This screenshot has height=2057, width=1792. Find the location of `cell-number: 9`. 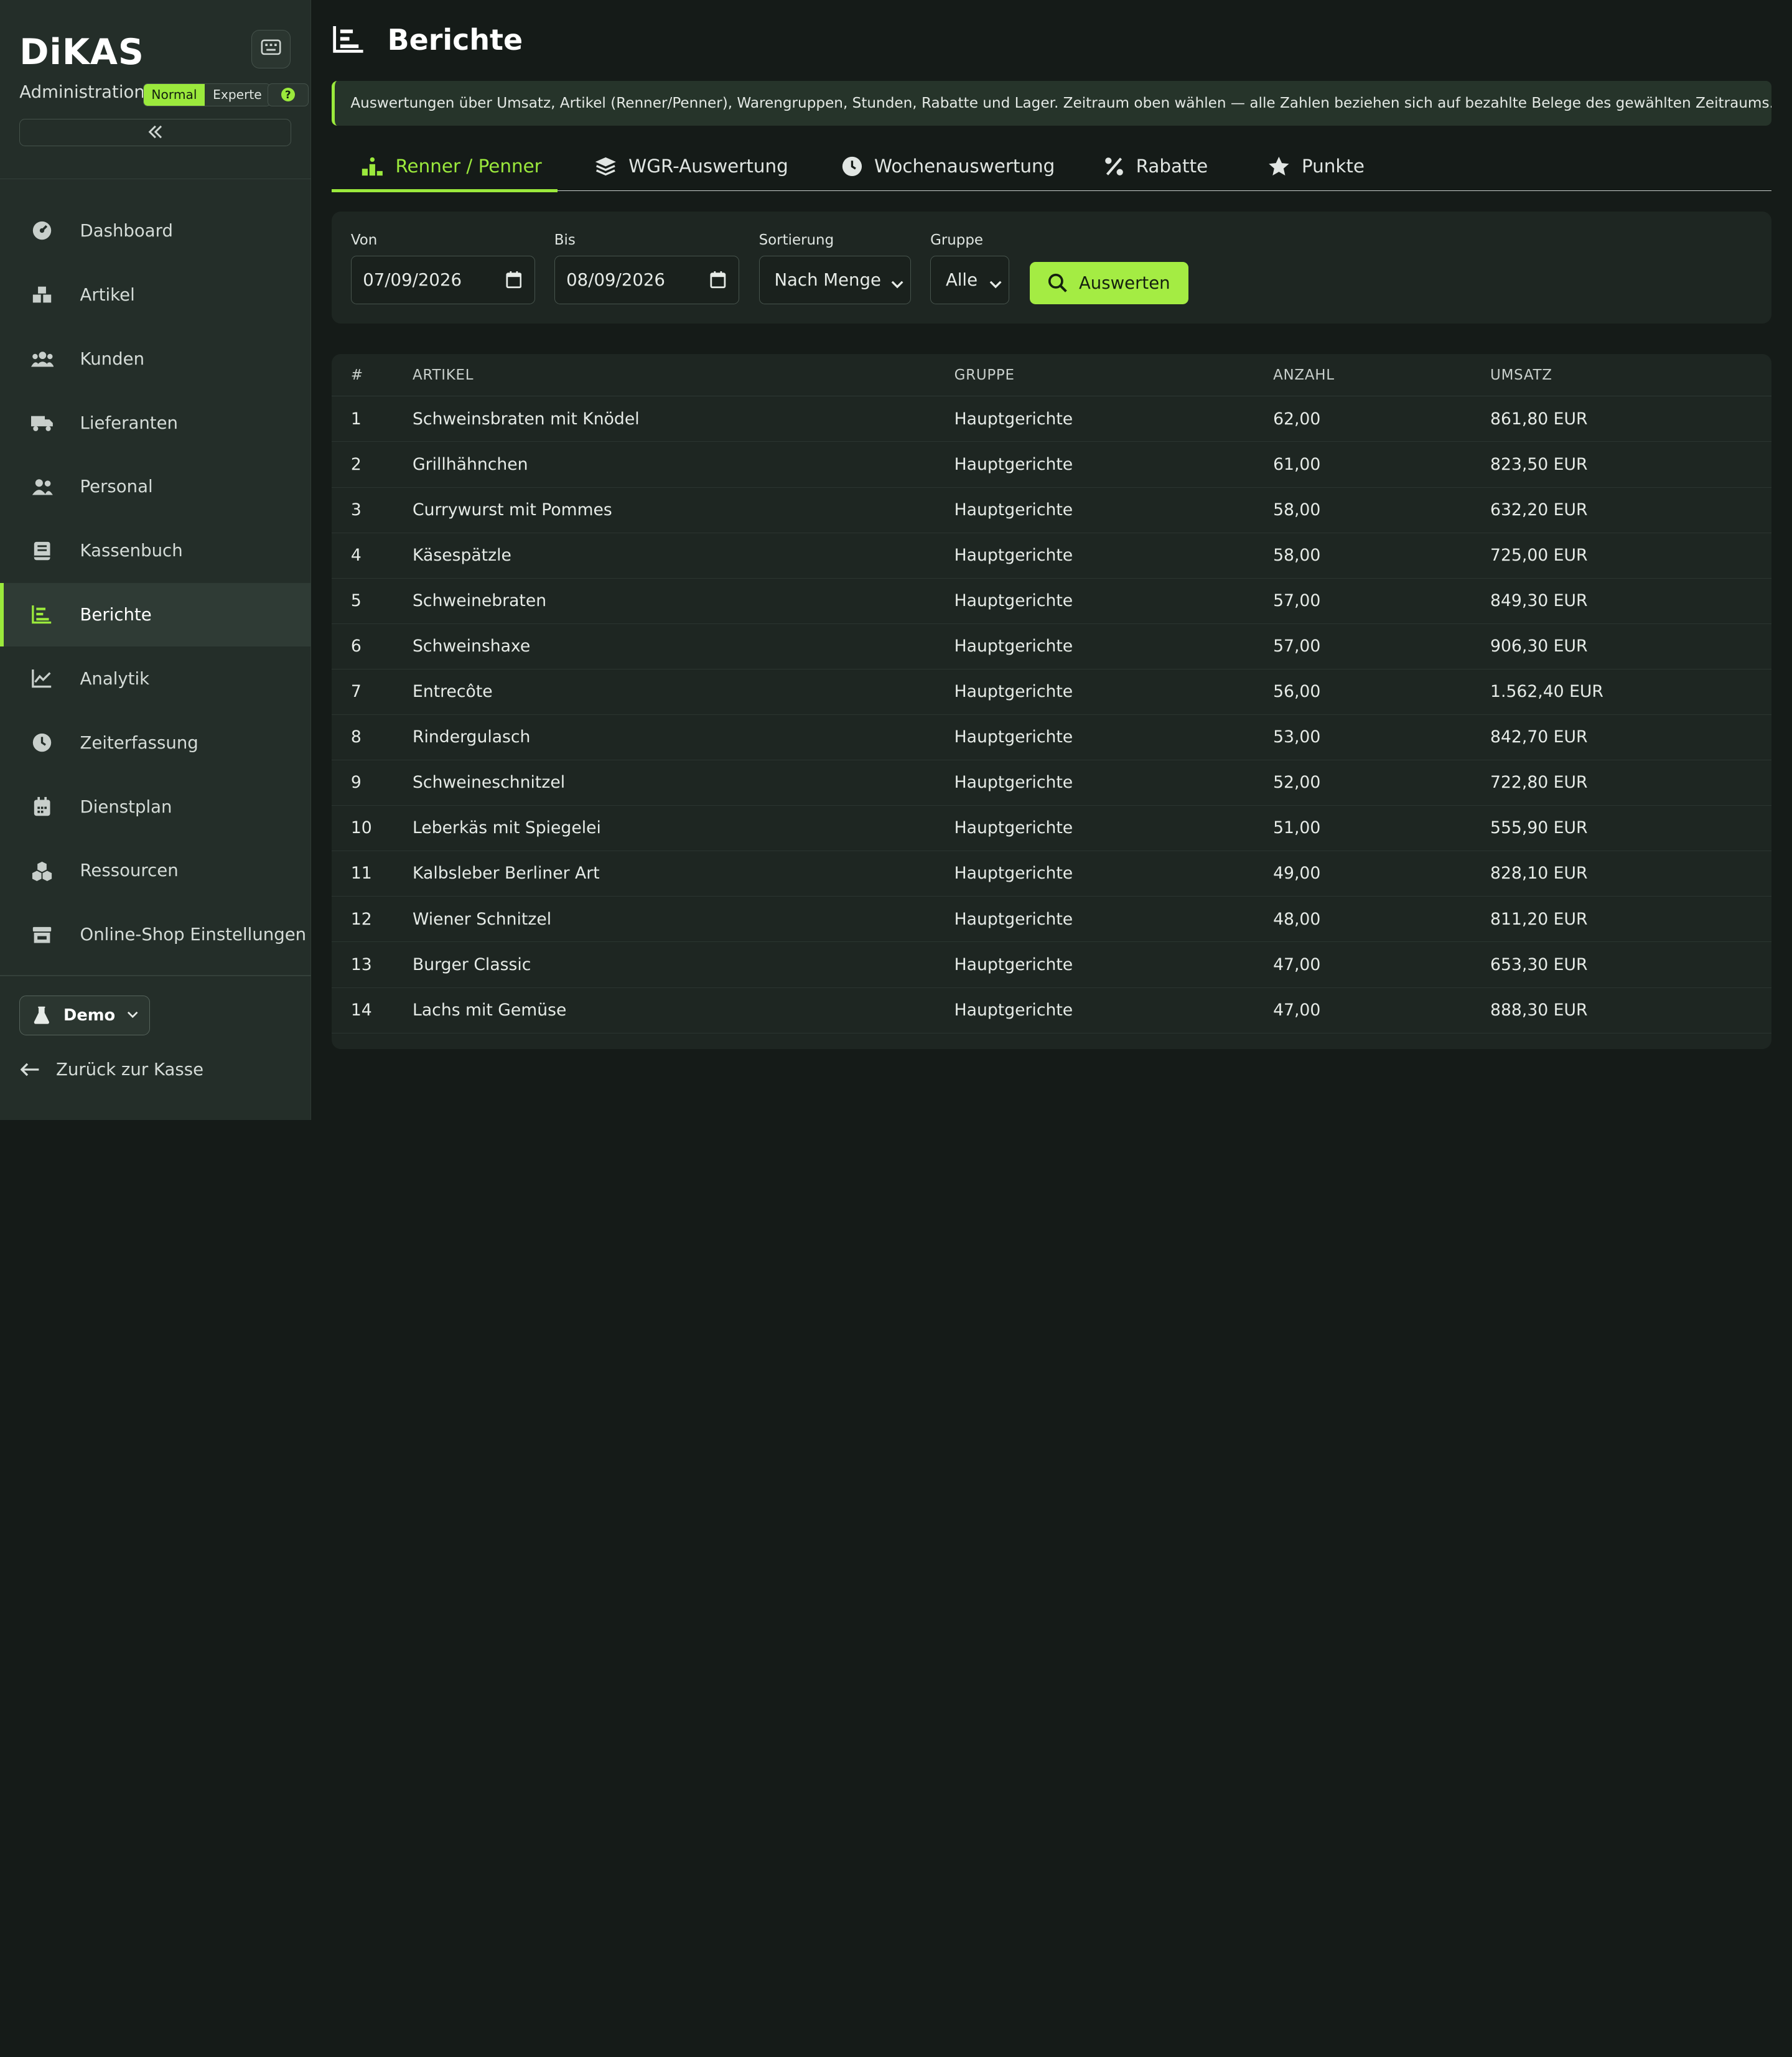

cell-number: 9 is located at coordinates (356, 783).